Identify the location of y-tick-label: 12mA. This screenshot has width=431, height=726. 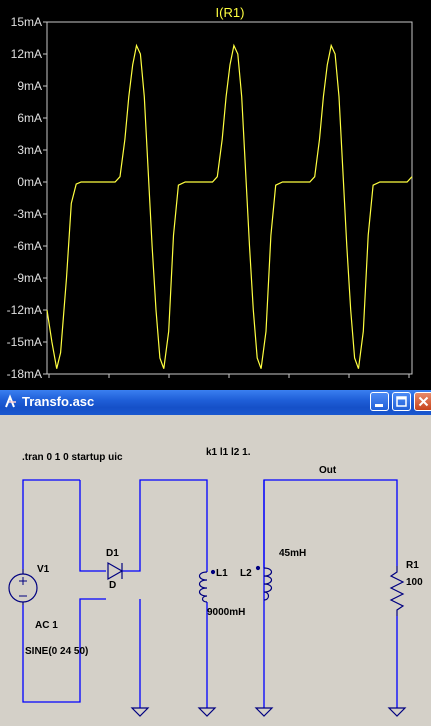
(26, 54).